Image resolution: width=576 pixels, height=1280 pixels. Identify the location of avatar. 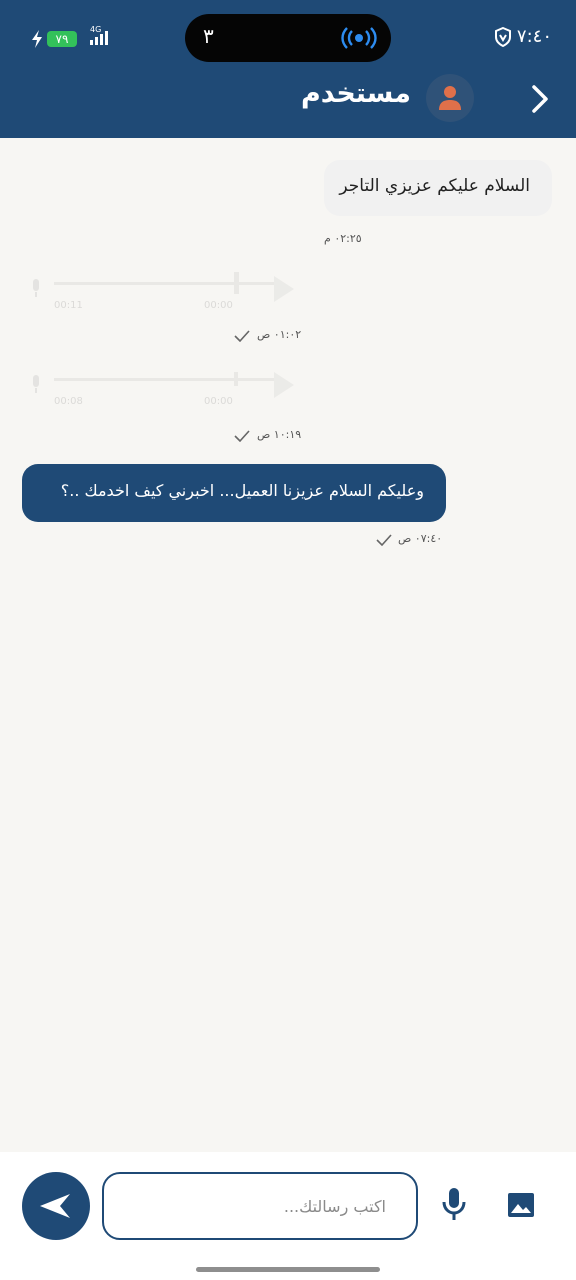
(450, 98).